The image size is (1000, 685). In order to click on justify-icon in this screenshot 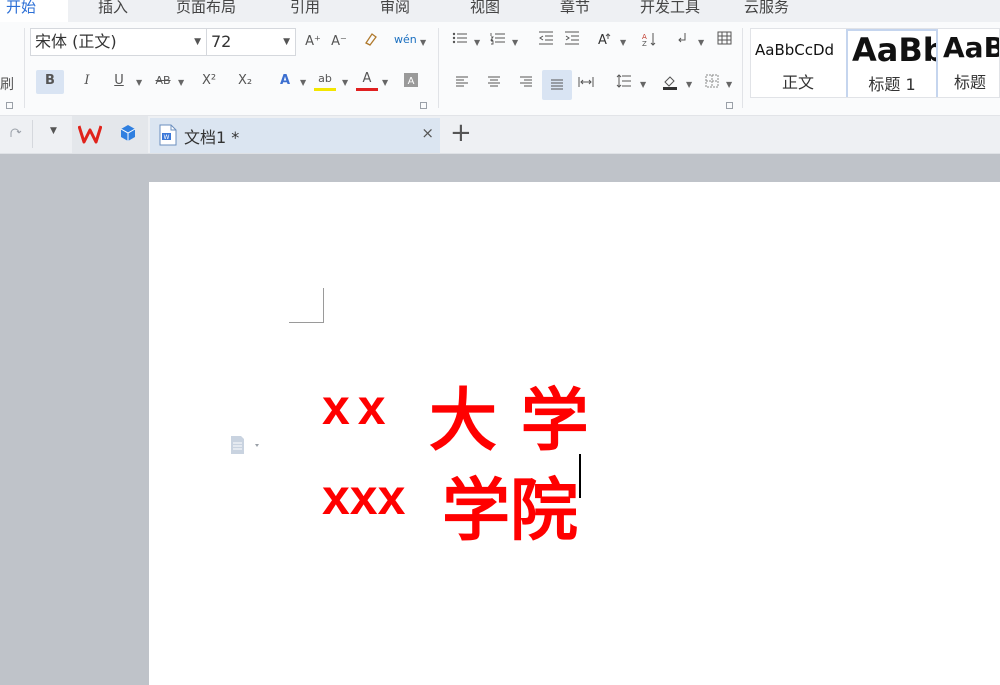, I will do `click(557, 85)`.